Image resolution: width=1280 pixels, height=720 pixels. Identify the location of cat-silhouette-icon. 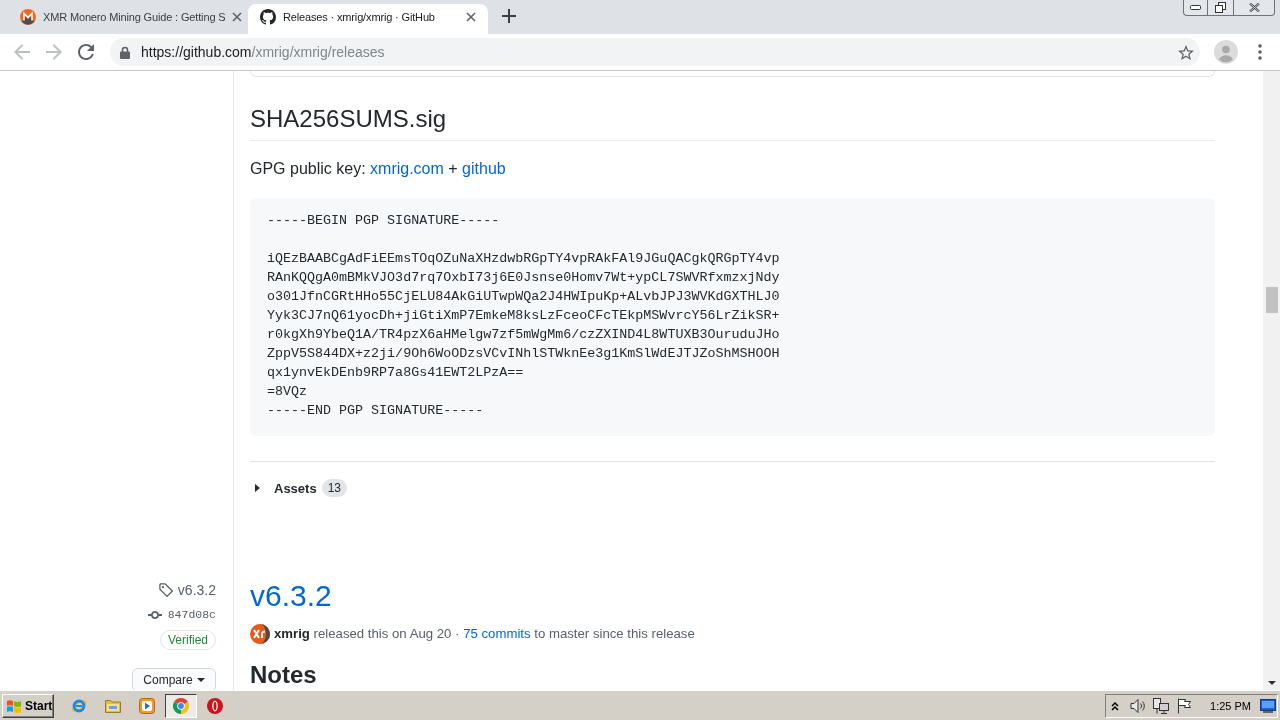
(268, 17).